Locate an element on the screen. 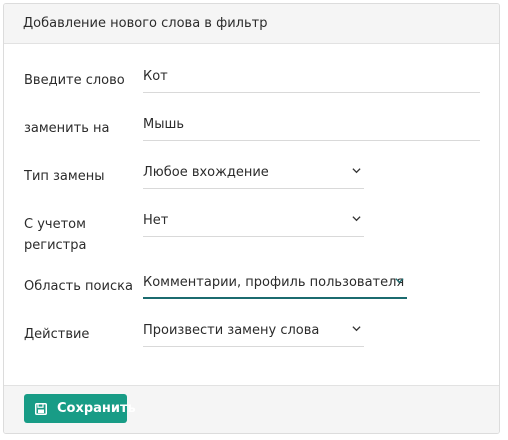  save-button: Сохранить is located at coordinates (80, 408).